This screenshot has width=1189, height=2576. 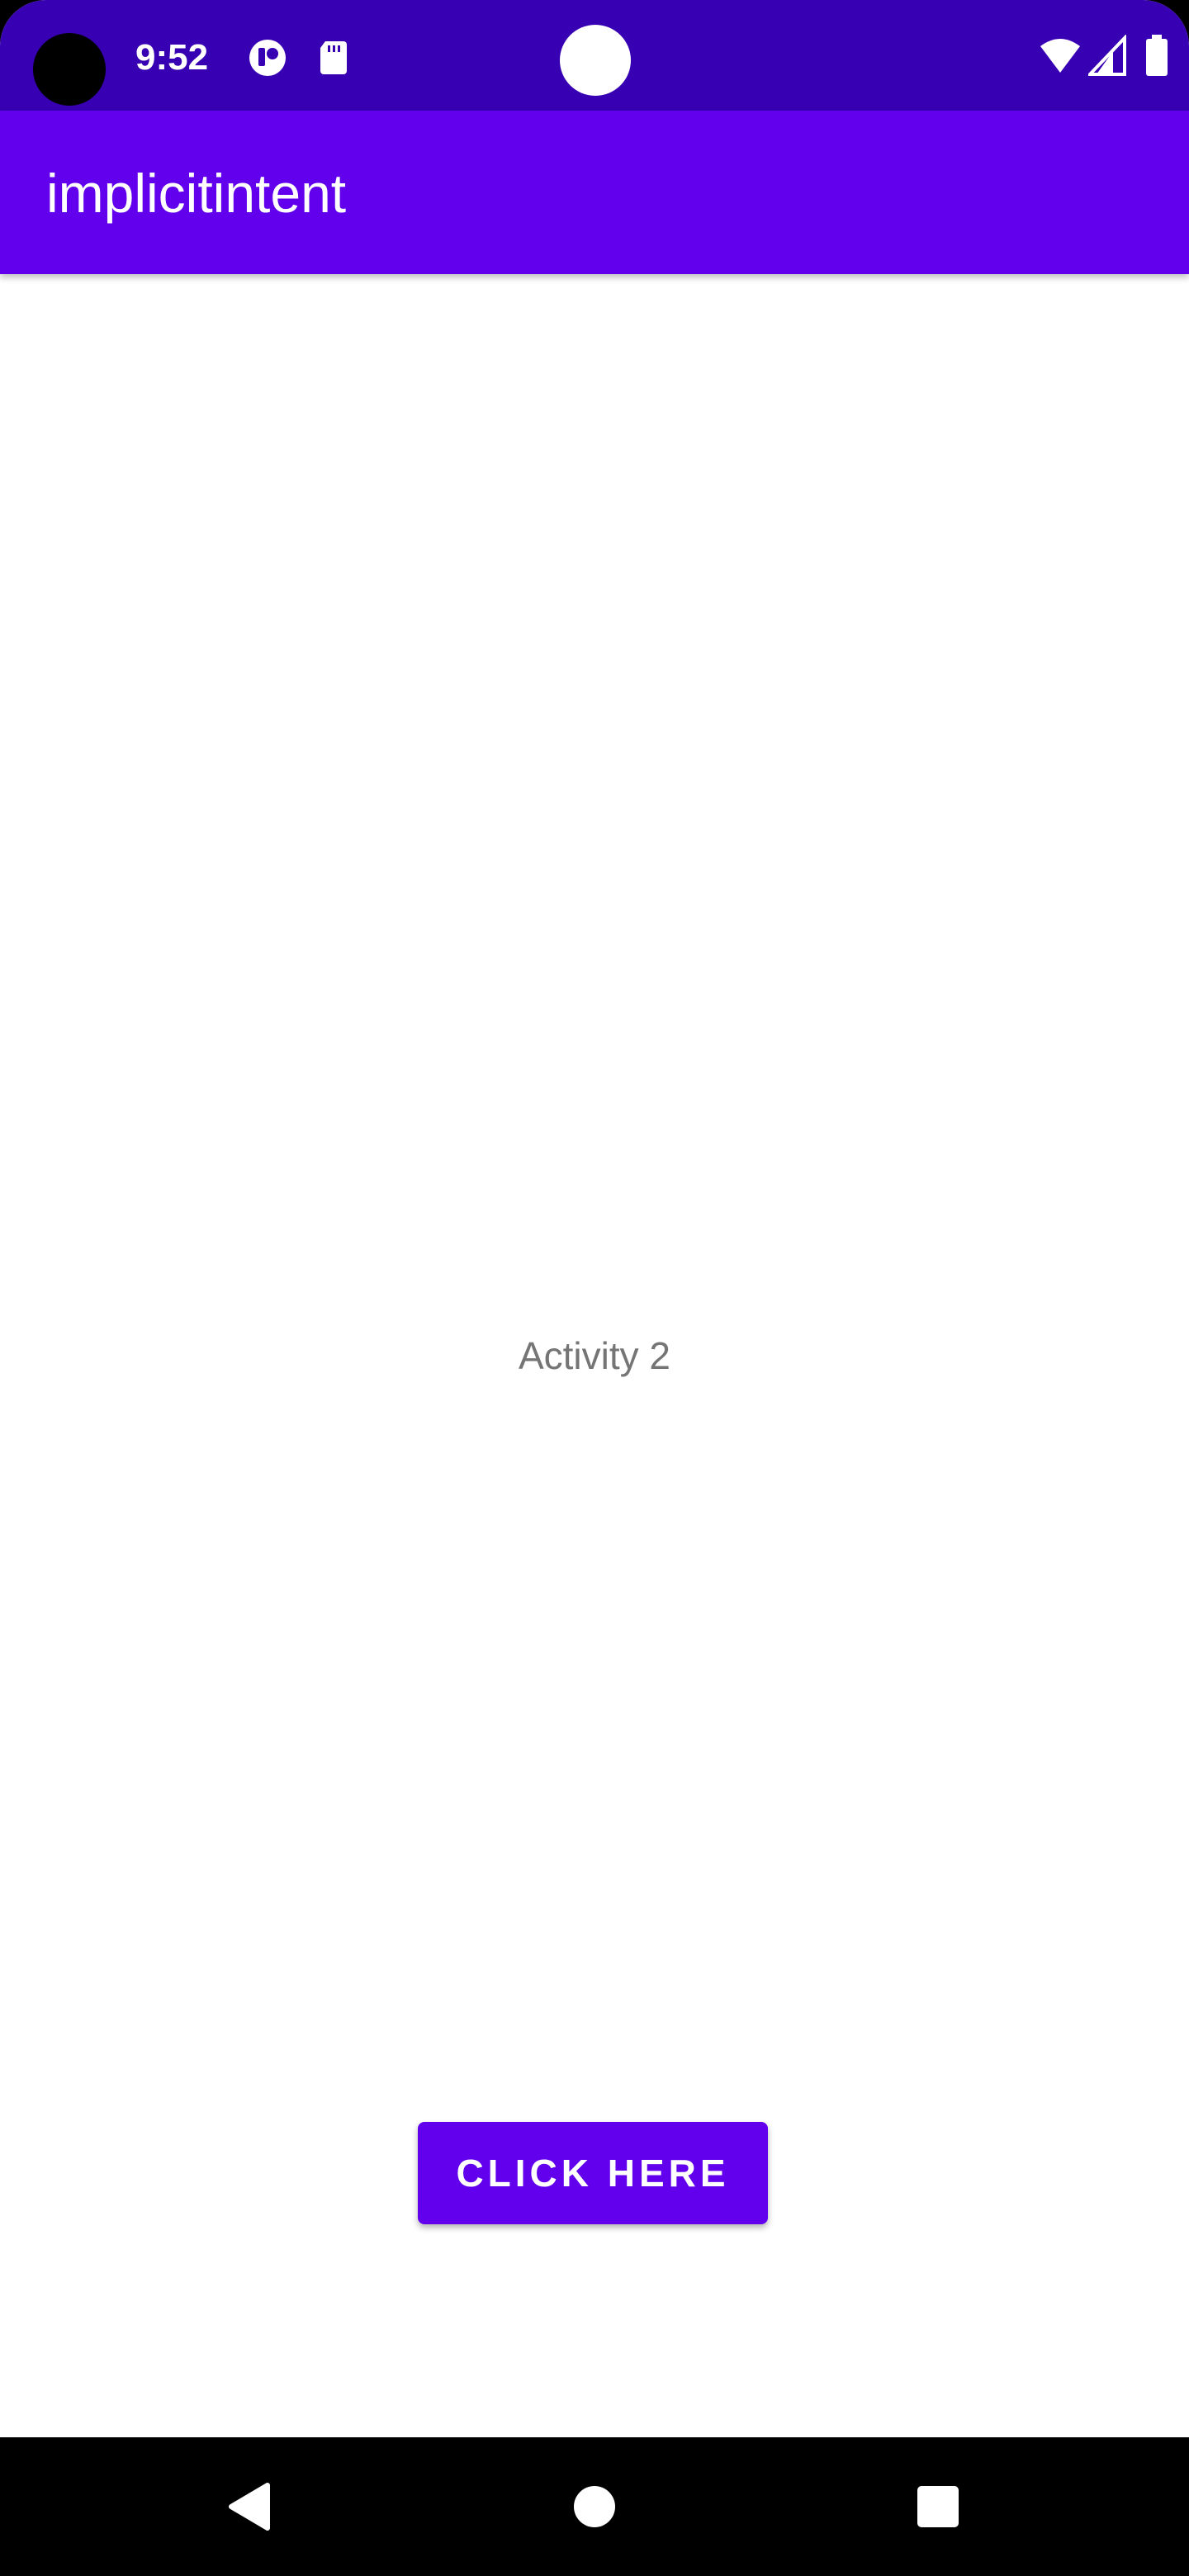 I want to click on activity-label: Activity 2, so click(x=594, y=1355).